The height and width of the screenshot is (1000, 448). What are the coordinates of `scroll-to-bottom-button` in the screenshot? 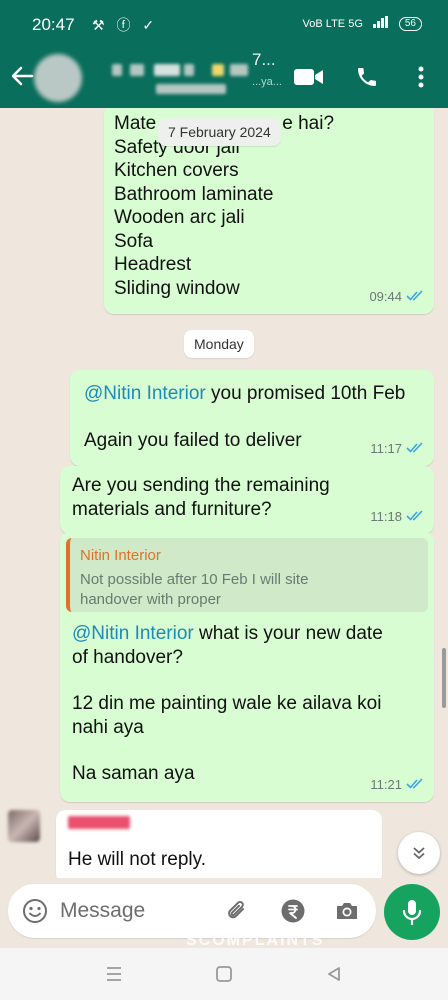 It's located at (419, 853).